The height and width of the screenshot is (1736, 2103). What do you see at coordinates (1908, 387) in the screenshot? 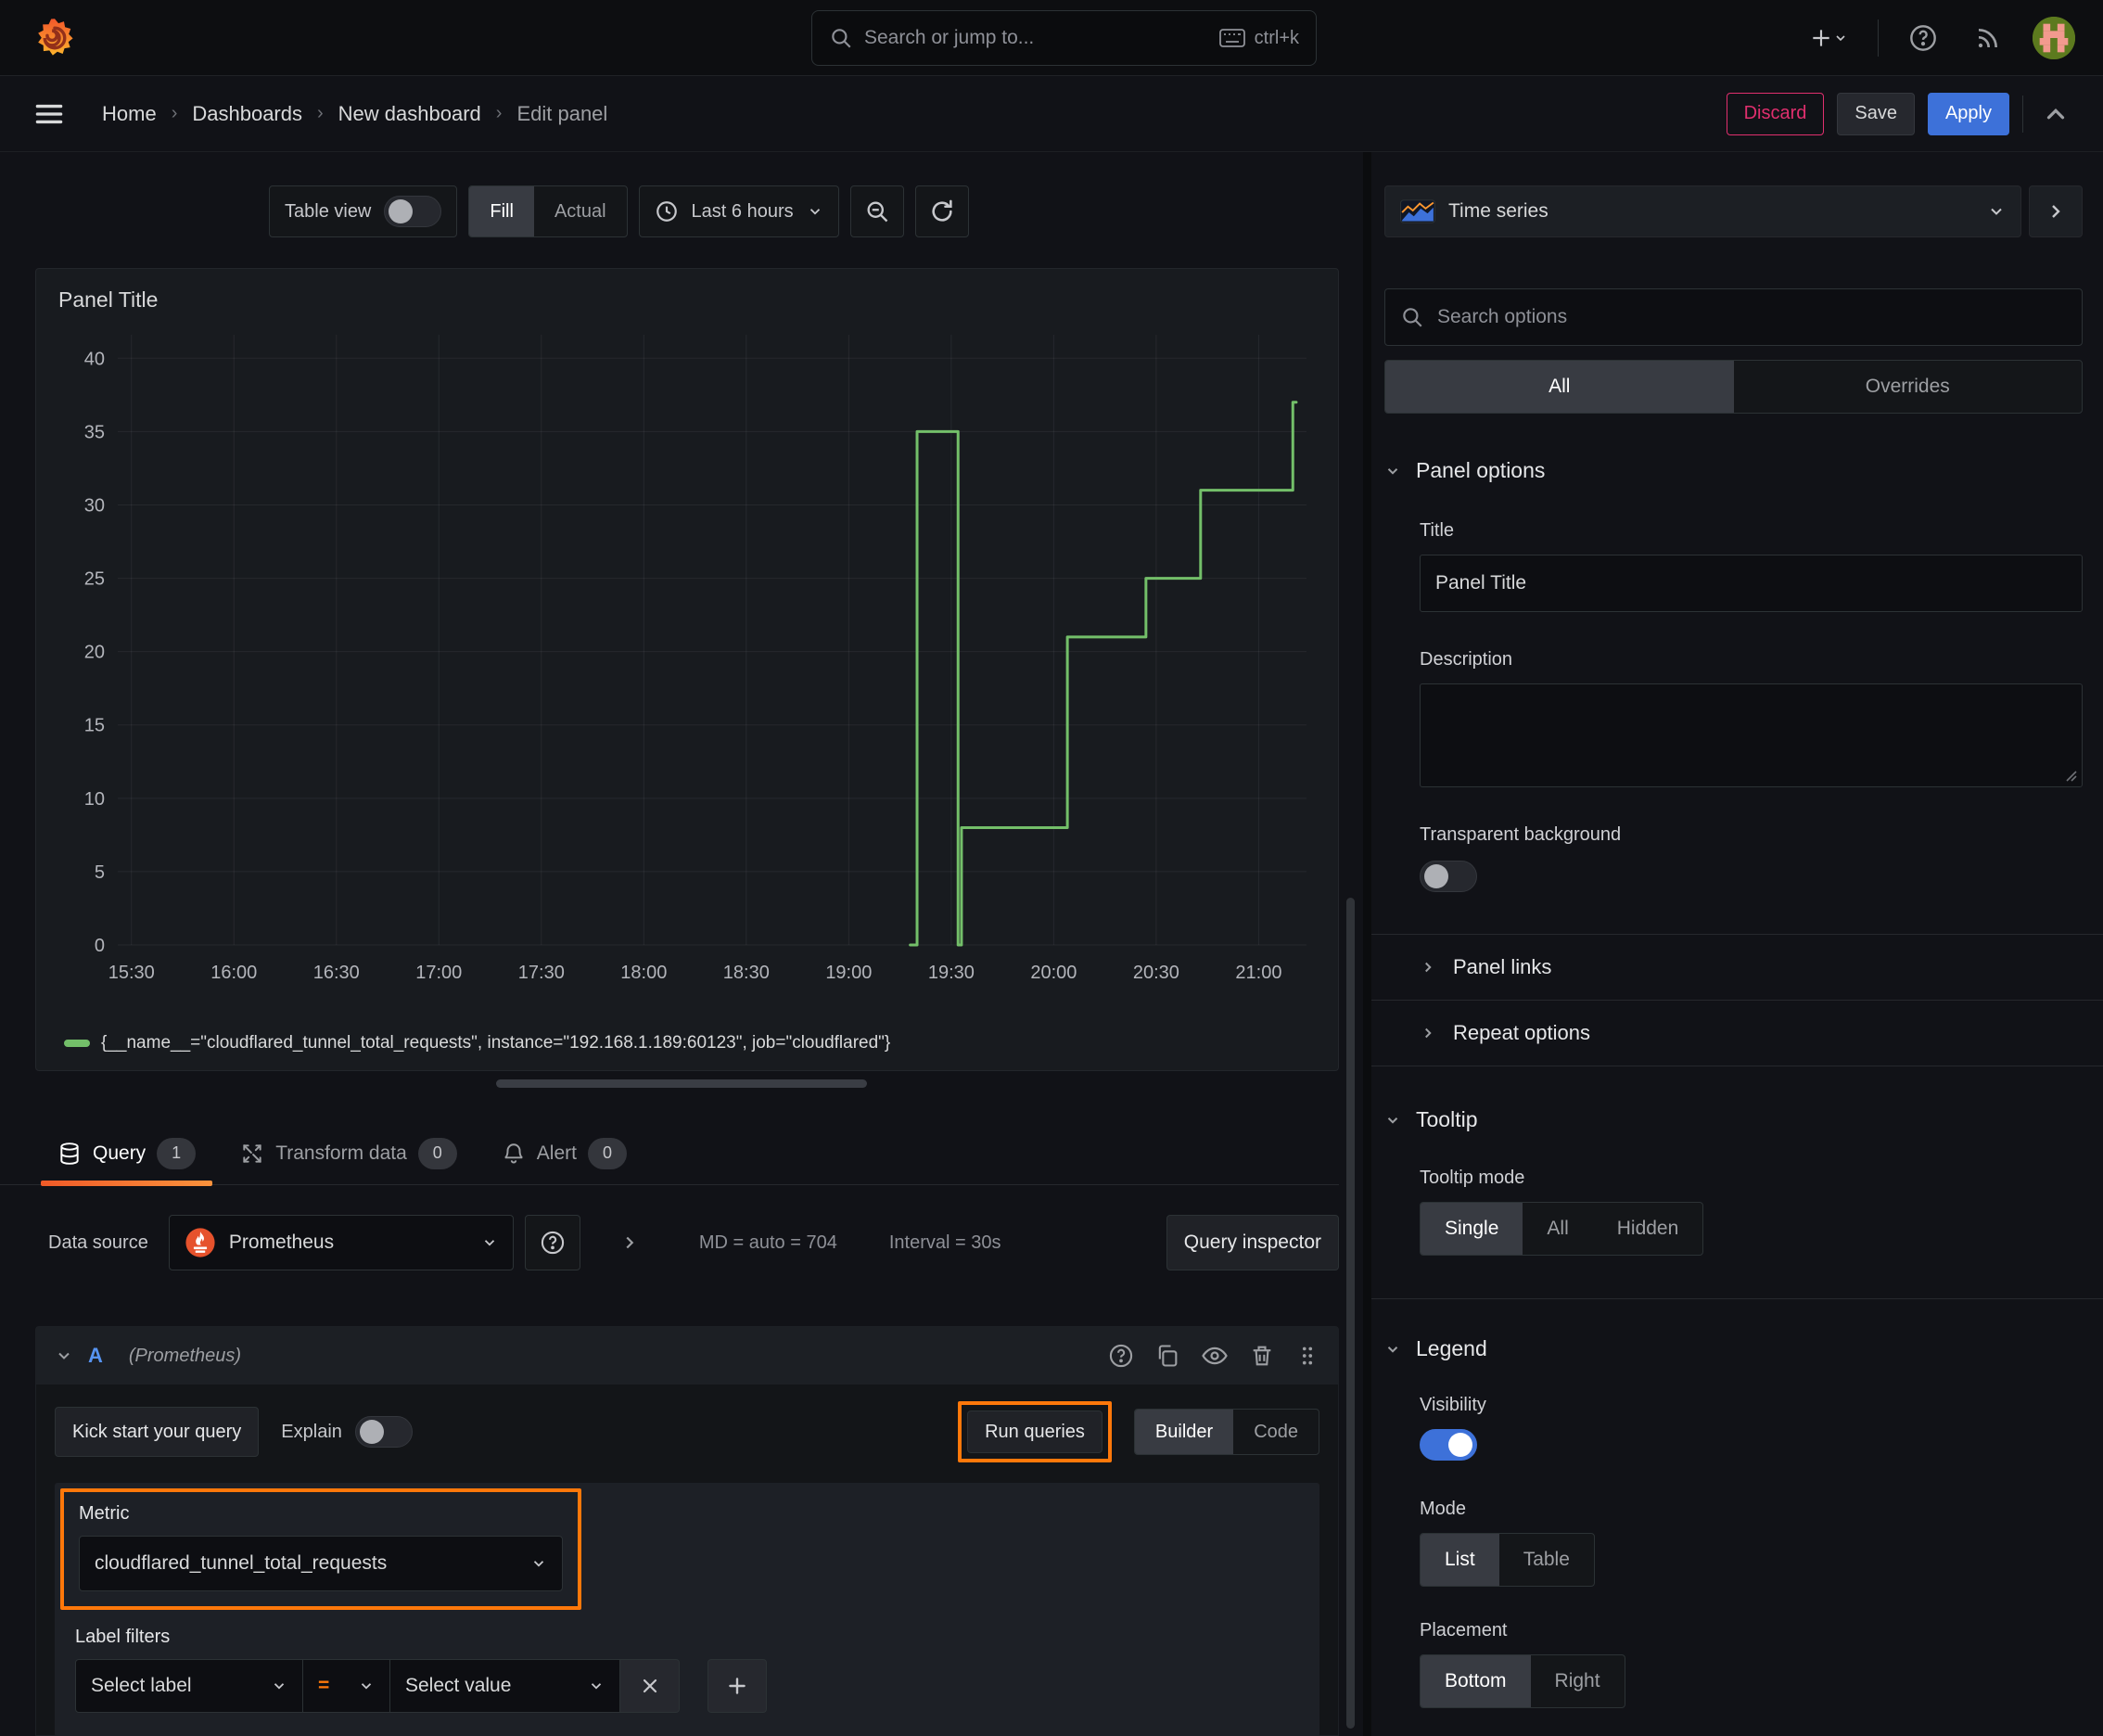
I see `tab-overrides: Overrides` at bounding box center [1908, 387].